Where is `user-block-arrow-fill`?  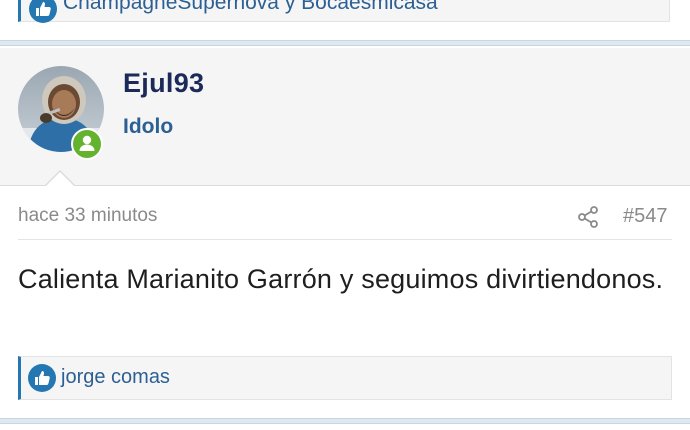 user-block-arrow-fill is located at coordinates (60, 179).